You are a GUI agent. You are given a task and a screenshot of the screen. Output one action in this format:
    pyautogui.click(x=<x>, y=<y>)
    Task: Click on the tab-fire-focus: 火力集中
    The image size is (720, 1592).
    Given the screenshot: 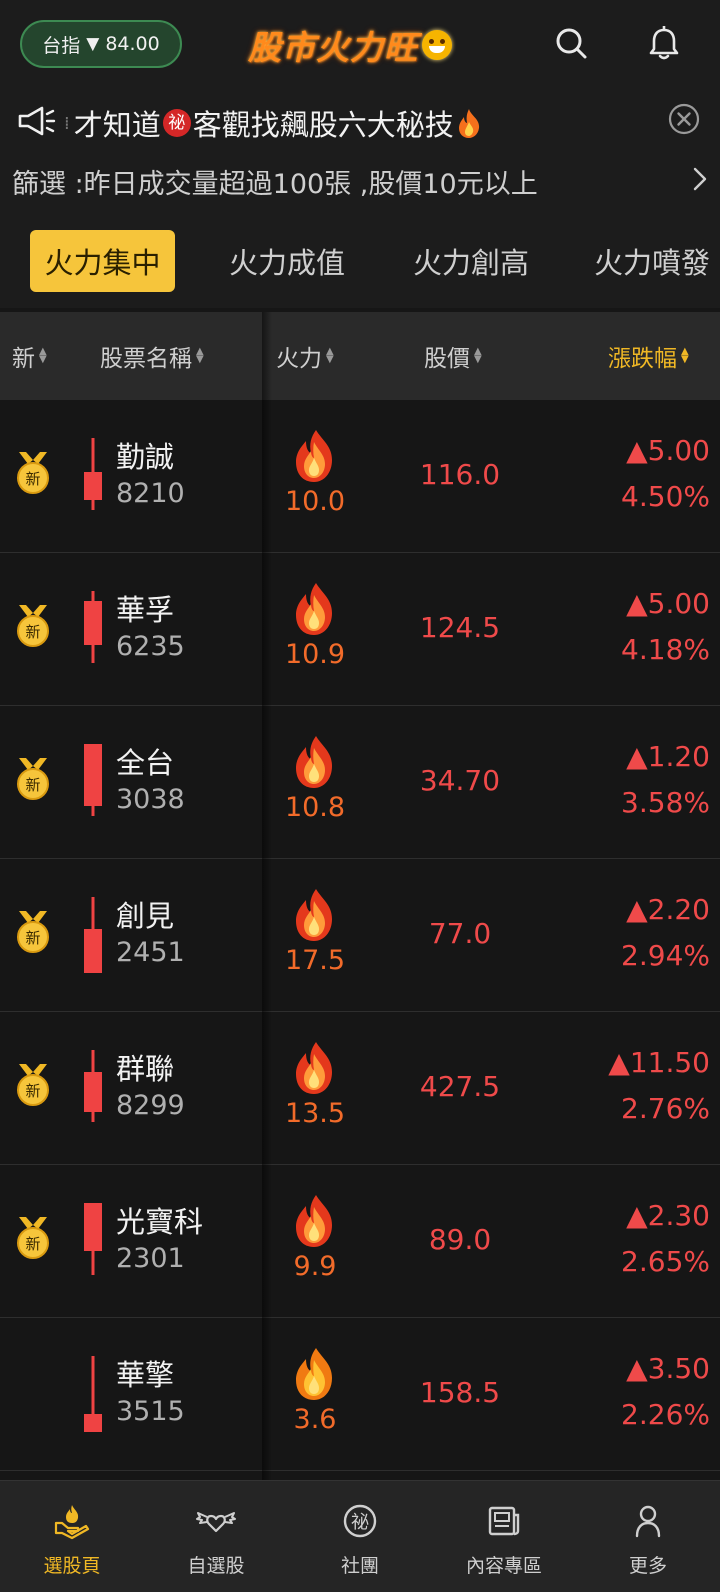 What is the action you would take?
    pyautogui.click(x=102, y=261)
    